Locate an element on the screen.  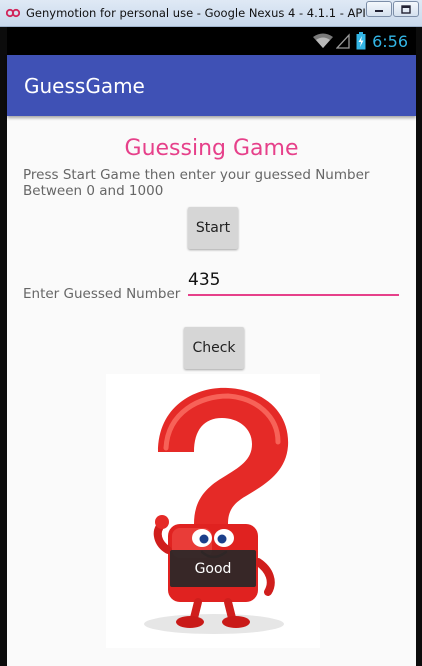
start-button: Start is located at coordinates (213, 228).